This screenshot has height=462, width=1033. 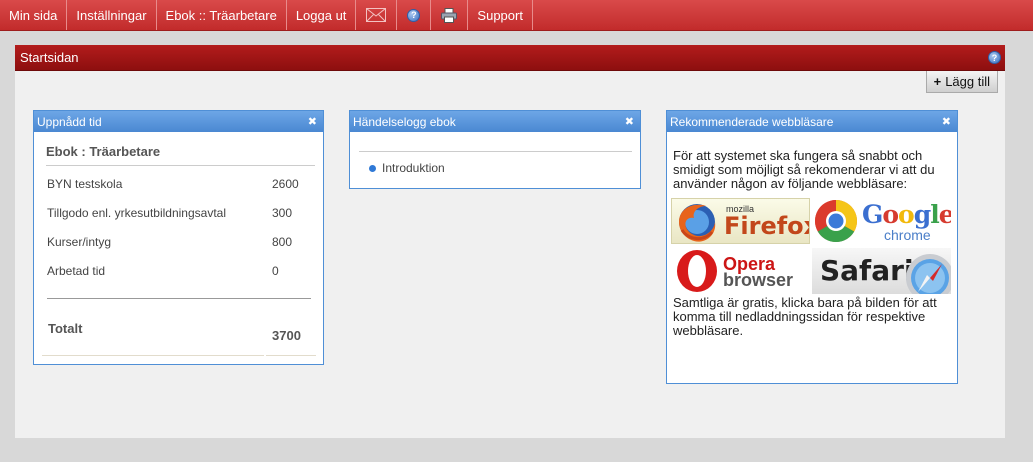 I want to click on plus-icon: +, so click(x=937, y=81).